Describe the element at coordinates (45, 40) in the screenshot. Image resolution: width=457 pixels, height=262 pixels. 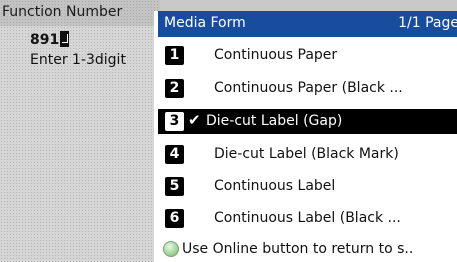
I see `function-number-value: 891` at that location.